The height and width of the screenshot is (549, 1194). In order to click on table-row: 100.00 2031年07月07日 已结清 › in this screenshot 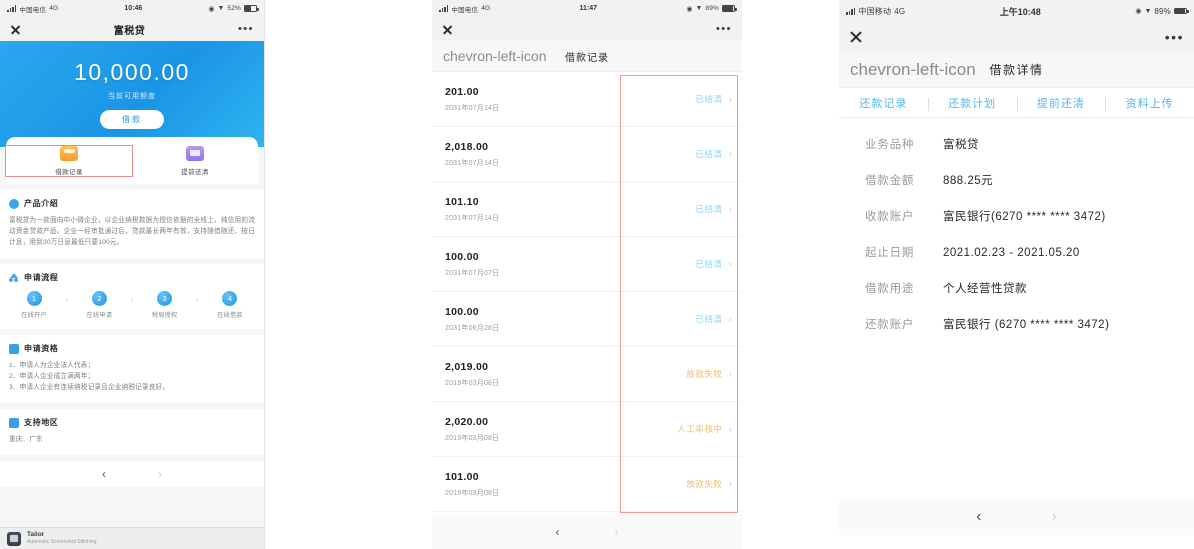, I will do `click(587, 264)`.